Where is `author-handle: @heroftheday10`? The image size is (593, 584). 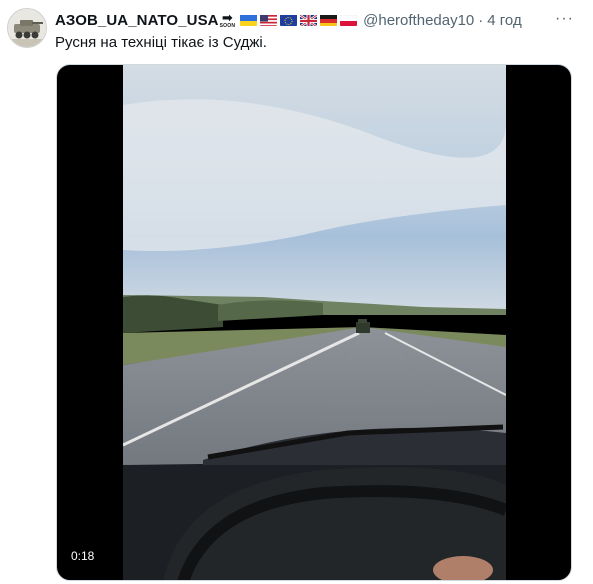
author-handle: @heroftheday10 is located at coordinates (418, 20).